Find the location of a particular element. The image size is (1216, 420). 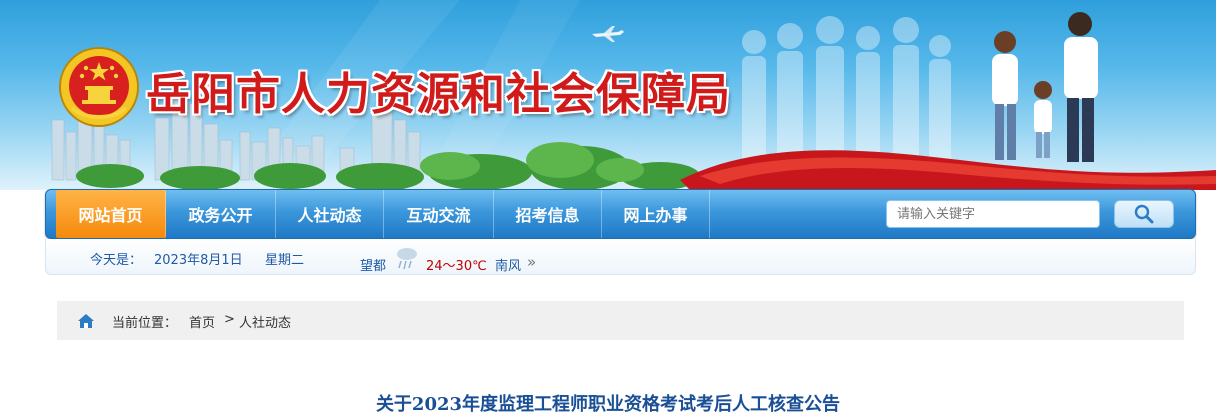

site-title: 岳阳市人力资源和社会保障局 is located at coordinates (438, 94).